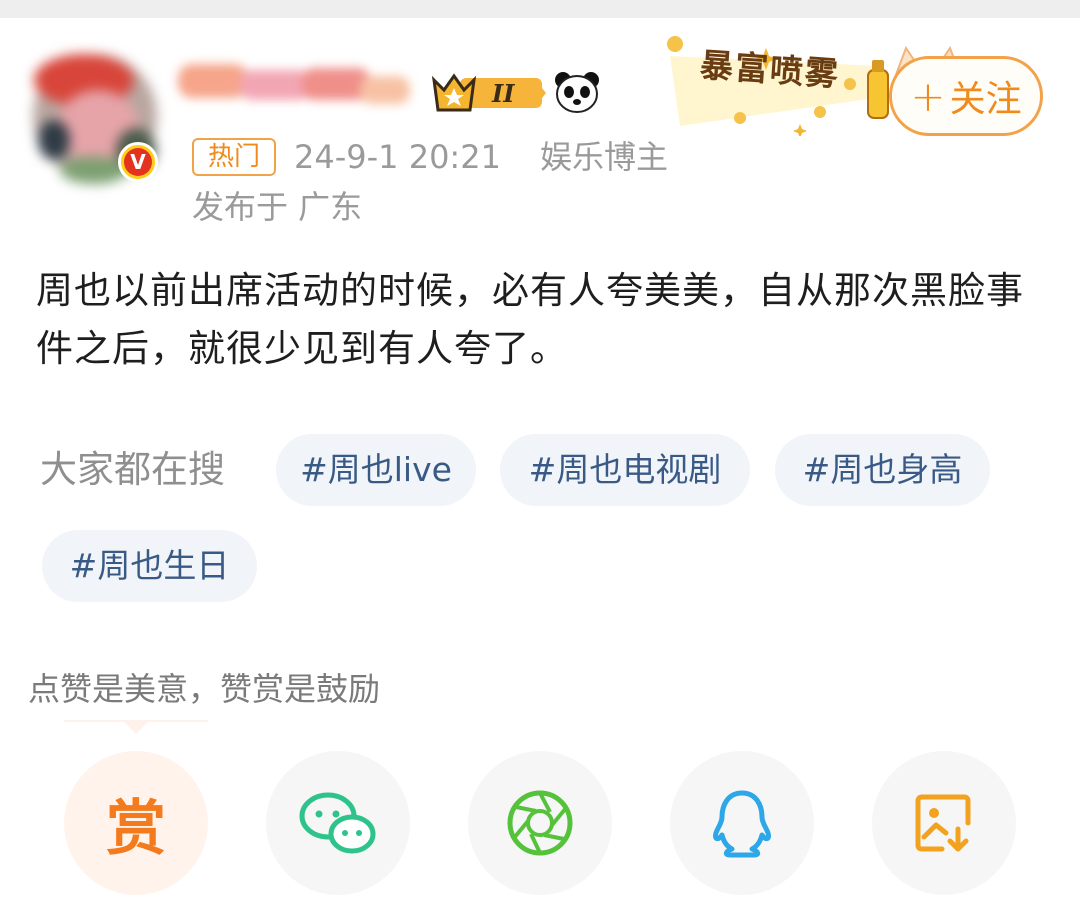  Describe the element at coordinates (149, 566) in the screenshot. I see `search-tag: #周也生日` at that location.